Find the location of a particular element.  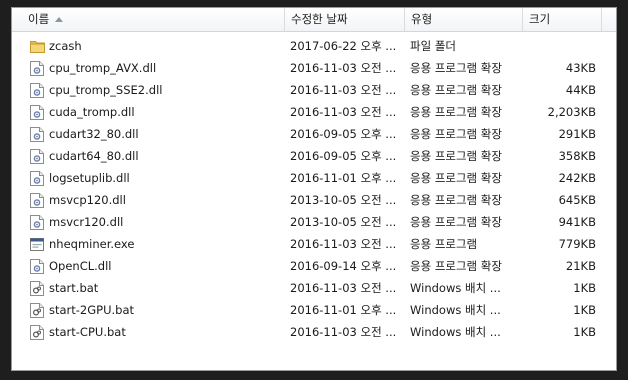

column-header-date-label: 수정한 날짜 is located at coordinates (319, 19).